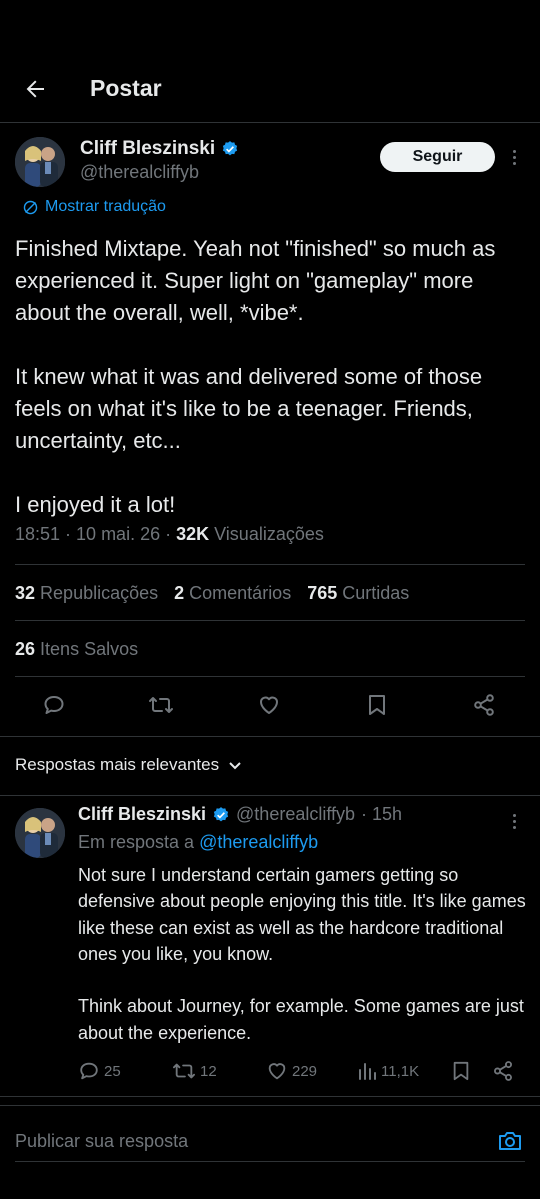 The height and width of the screenshot is (1199, 540). I want to click on comments-stat: 2 Comentários, so click(232, 593).